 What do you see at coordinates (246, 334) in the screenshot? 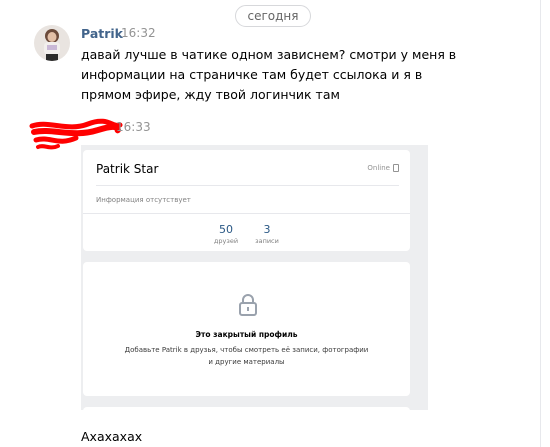
I see `closed-profile-title: Это закрытый профиль` at bounding box center [246, 334].